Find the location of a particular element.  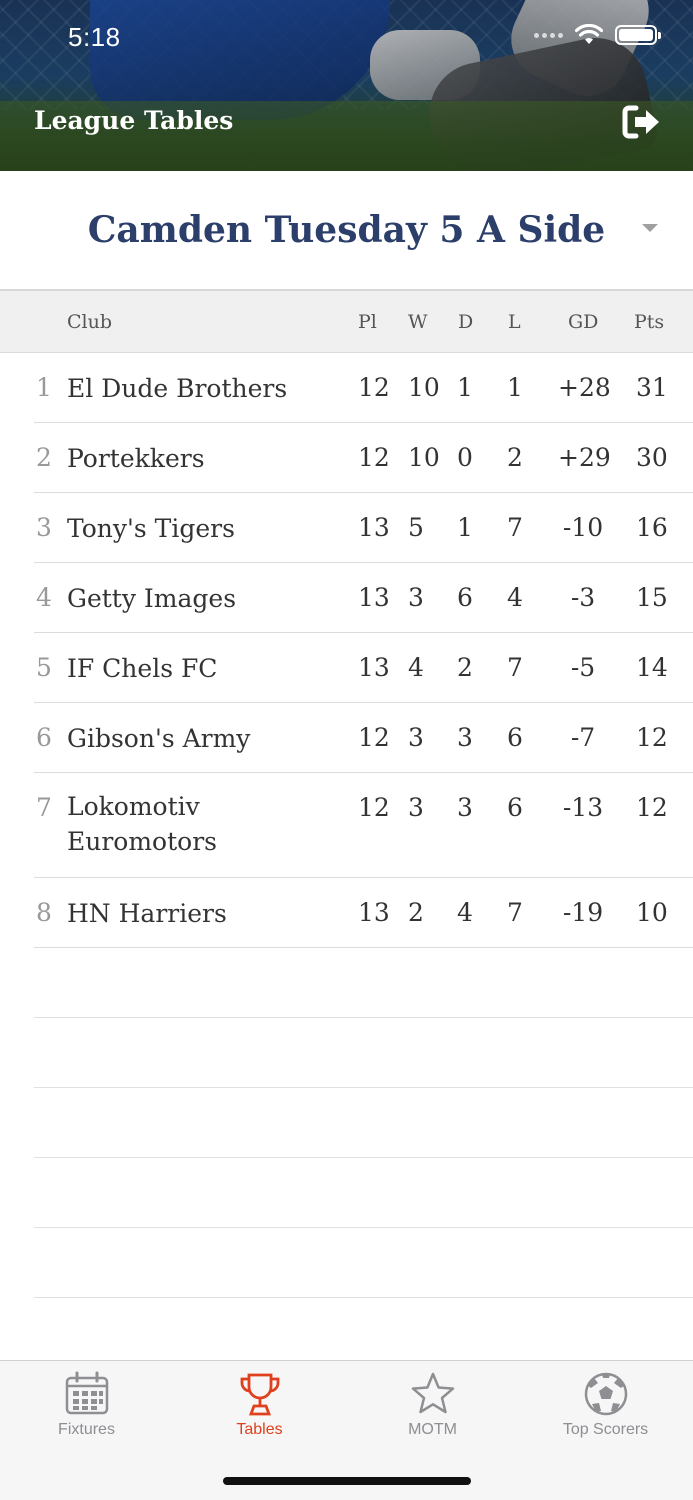

table-row: 7 Lokomotiv Euromotors 12 3 3 6 -13 12 is located at coordinates (346, 825).